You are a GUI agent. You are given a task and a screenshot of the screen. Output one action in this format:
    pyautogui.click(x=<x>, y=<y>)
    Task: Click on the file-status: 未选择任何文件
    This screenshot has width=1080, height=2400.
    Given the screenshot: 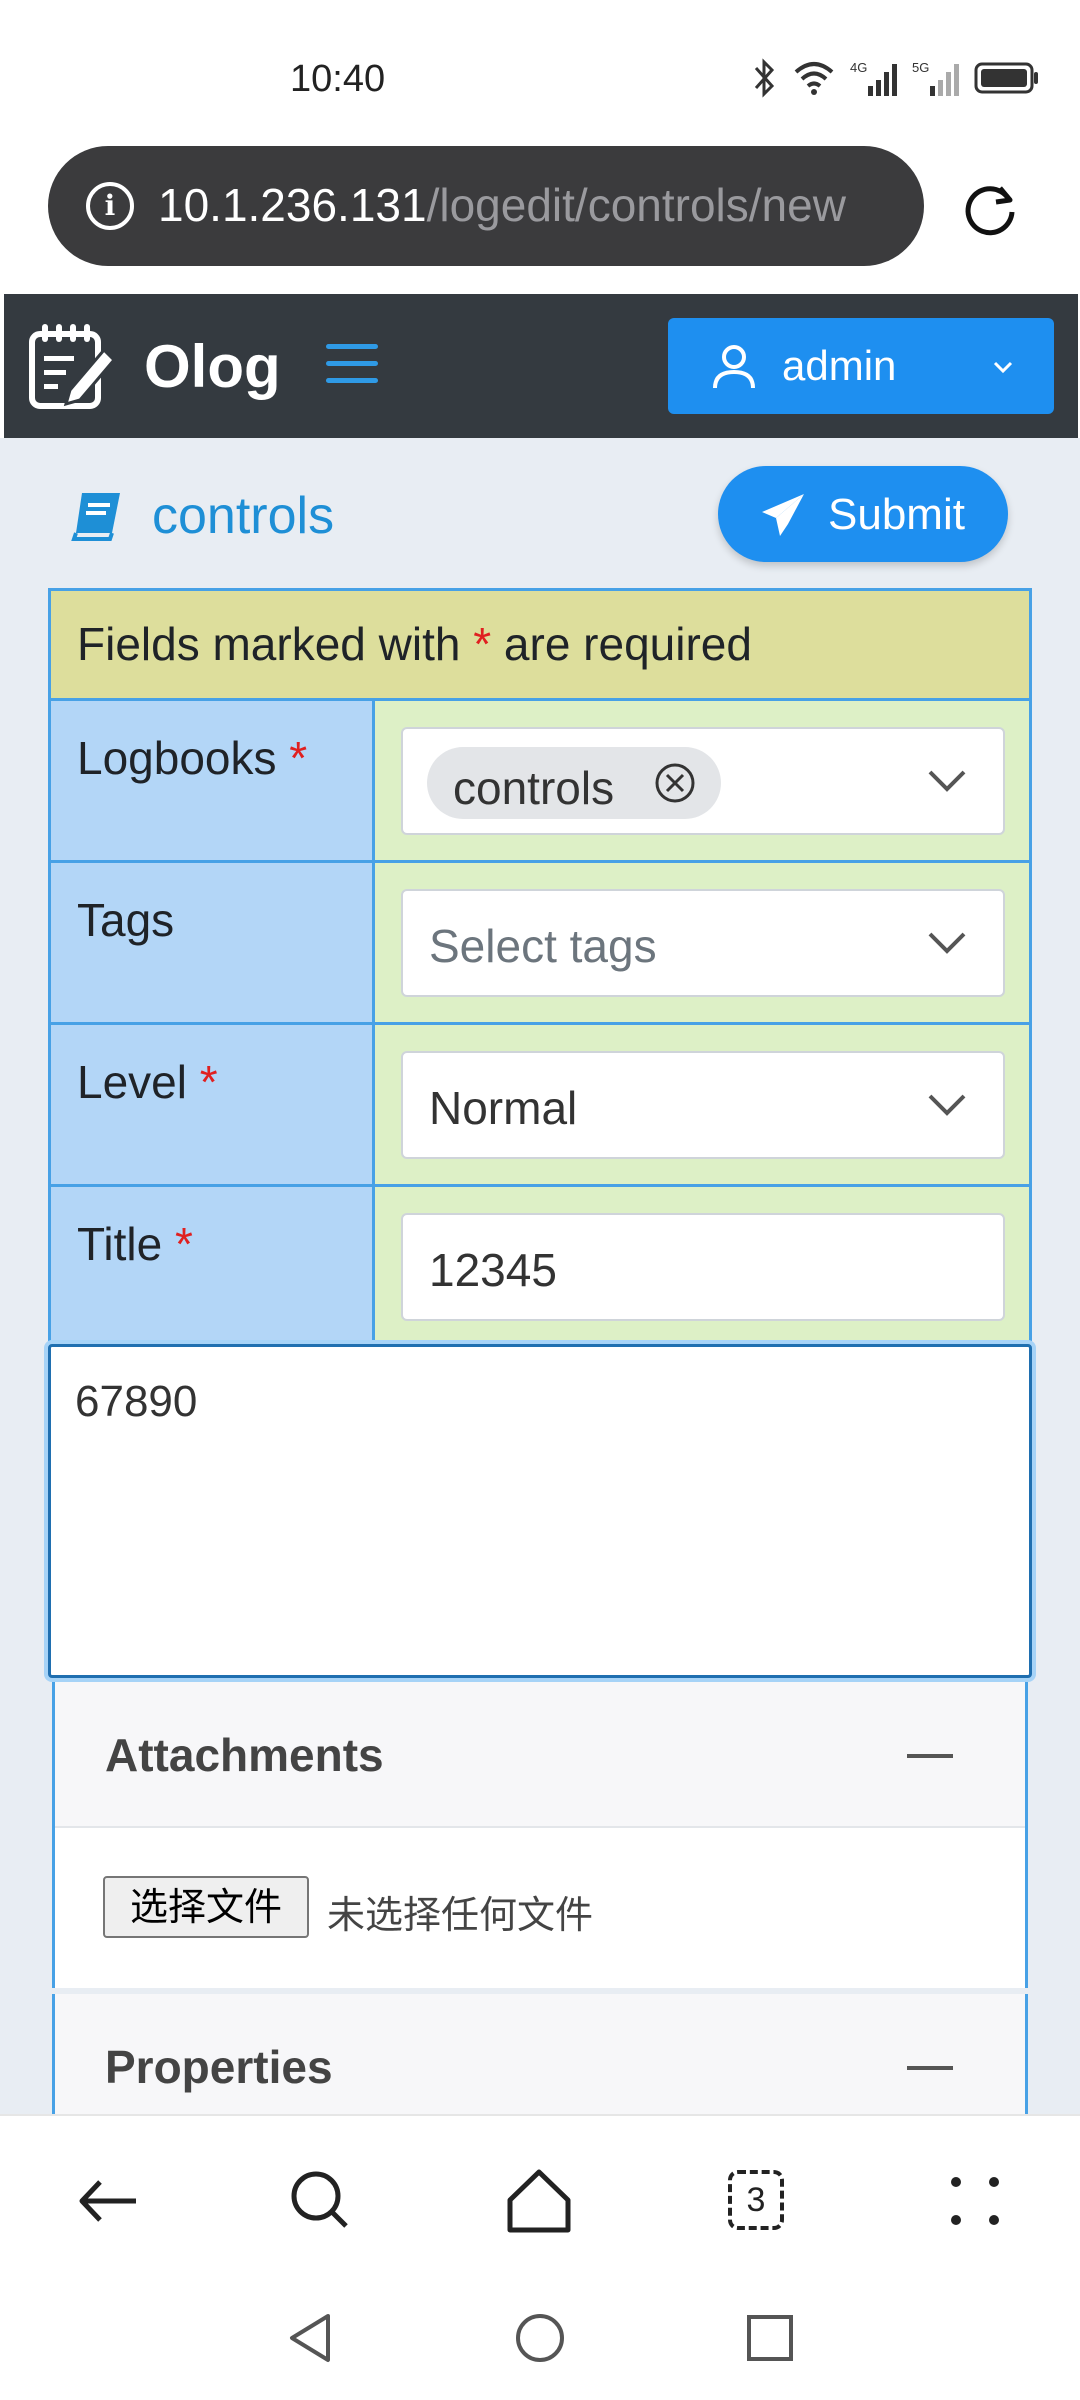 What is the action you would take?
    pyautogui.click(x=460, y=1915)
    